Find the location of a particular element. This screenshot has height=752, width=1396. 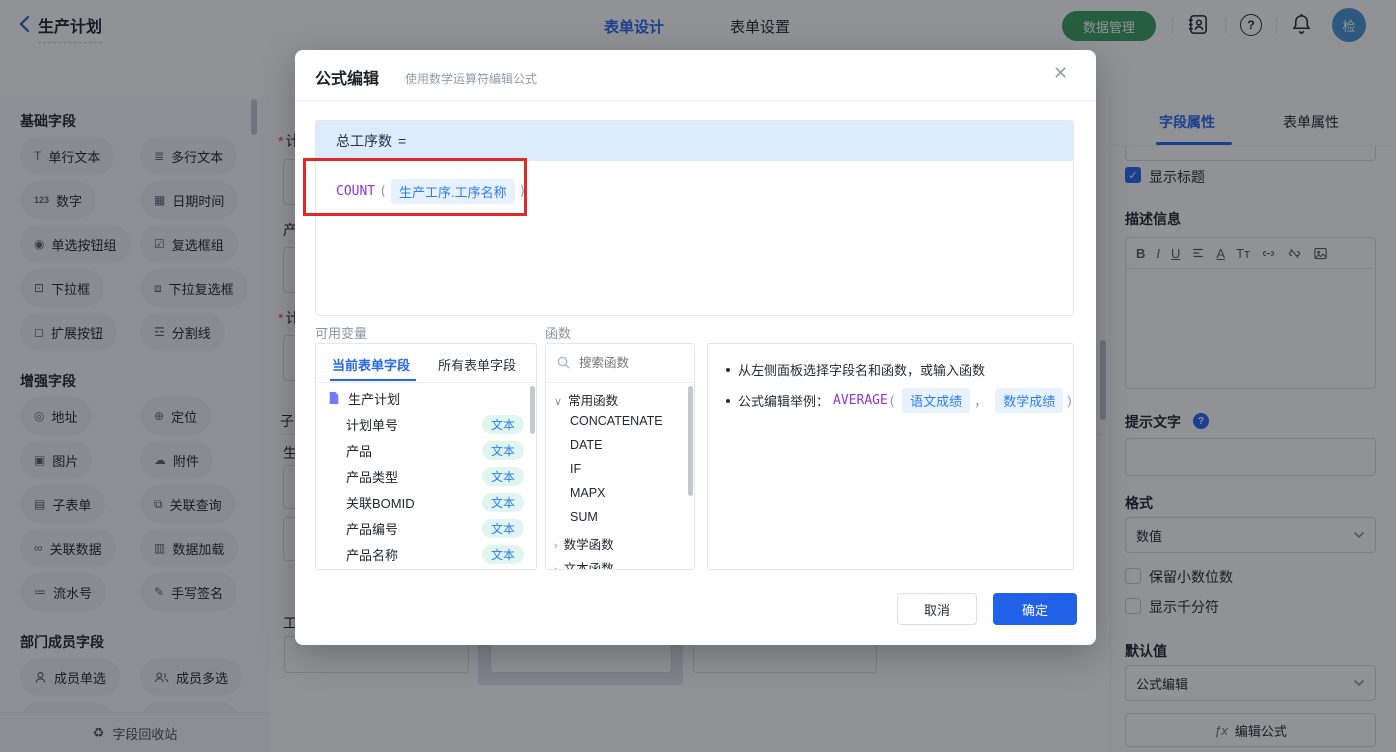

functions-scrollbar is located at coordinates (690, 441).